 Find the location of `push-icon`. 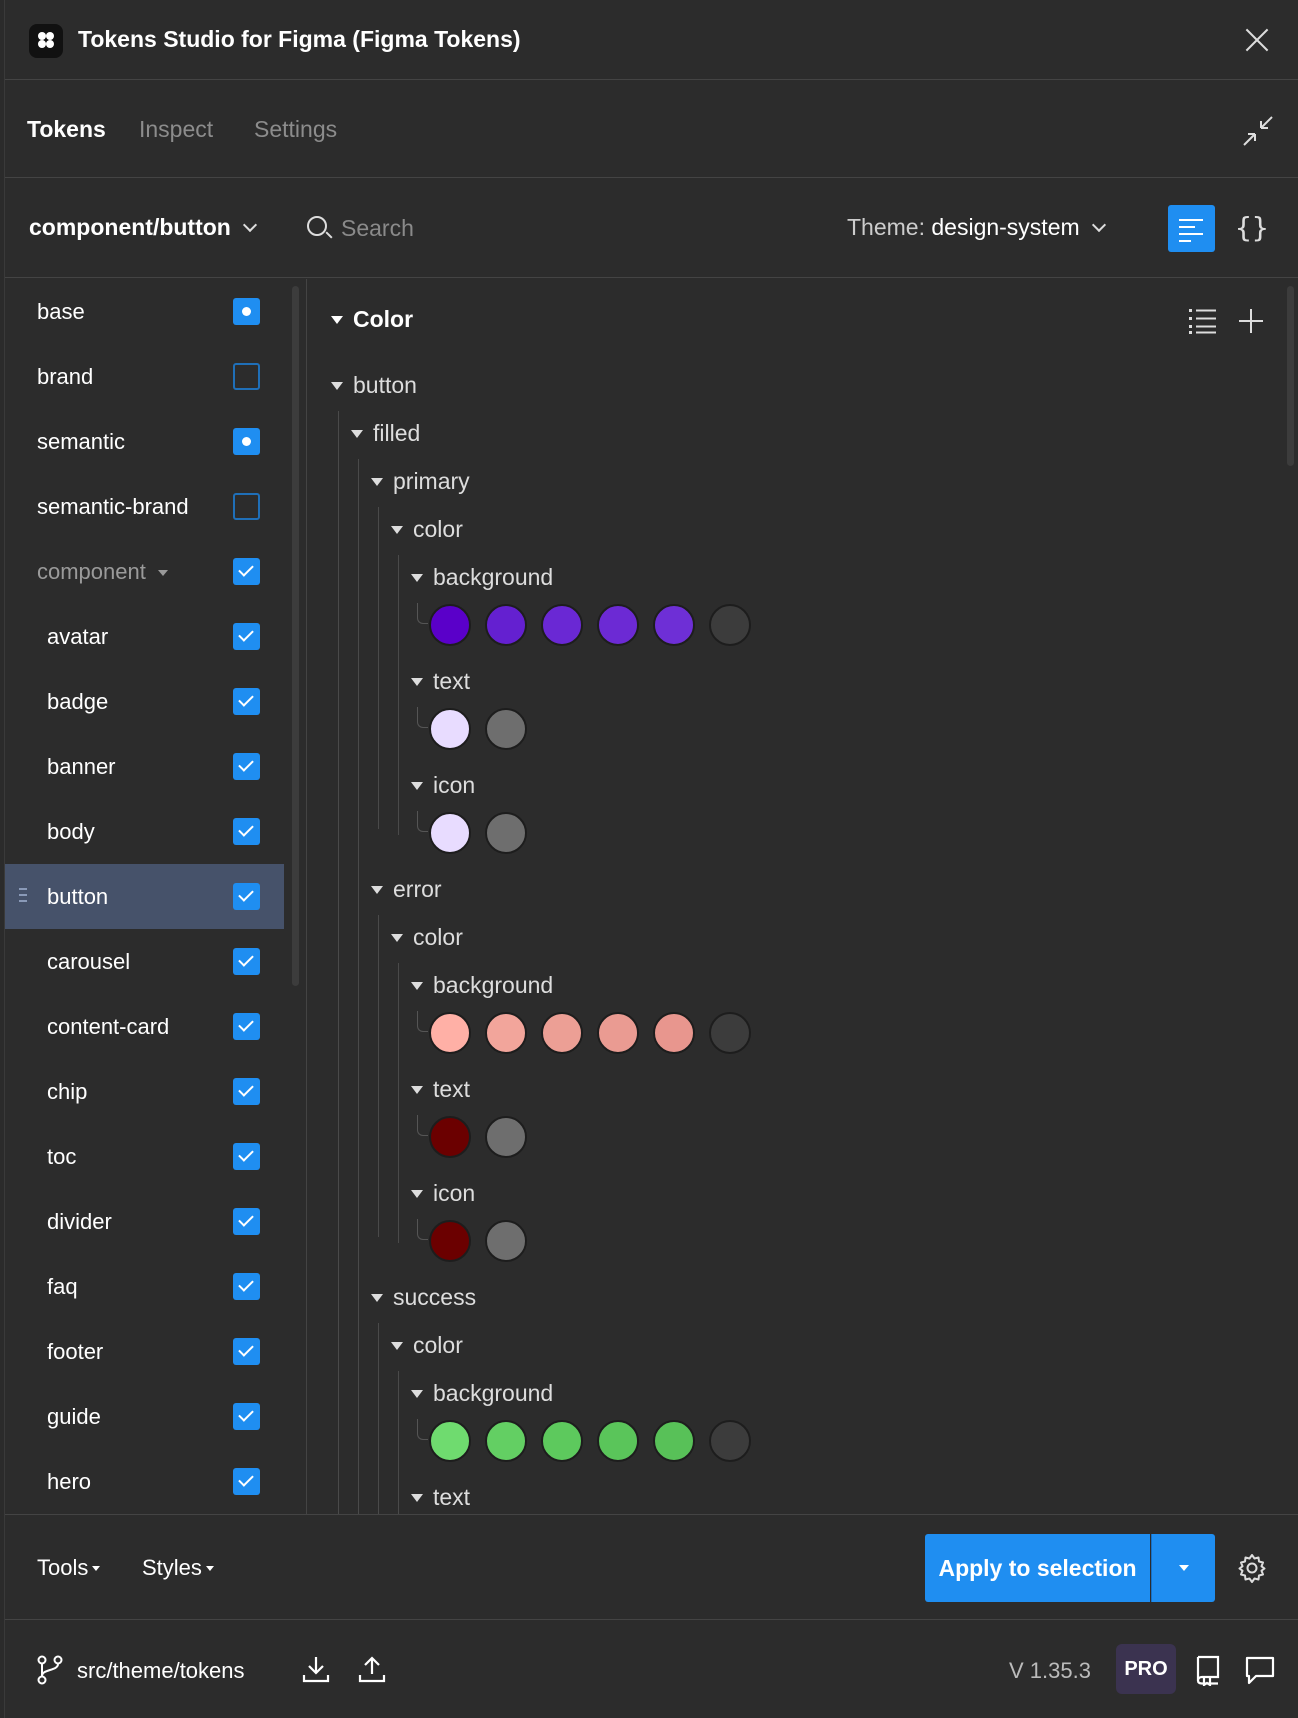

push-icon is located at coordinates (372, 1669).